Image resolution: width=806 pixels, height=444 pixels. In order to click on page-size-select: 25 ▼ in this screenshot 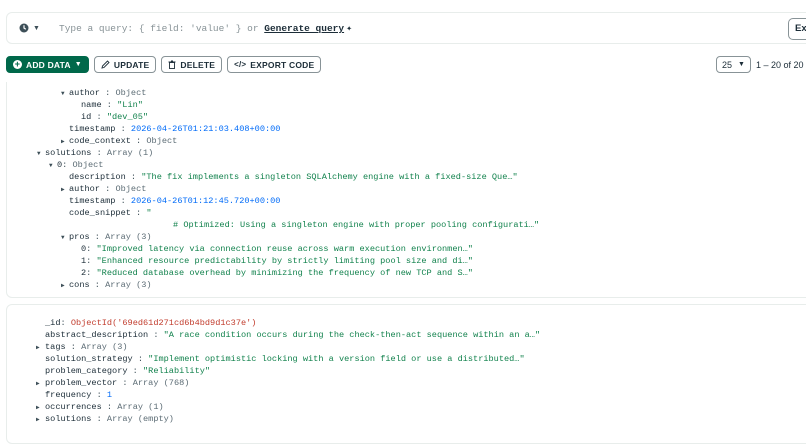, I will do `click(733, 64)`.